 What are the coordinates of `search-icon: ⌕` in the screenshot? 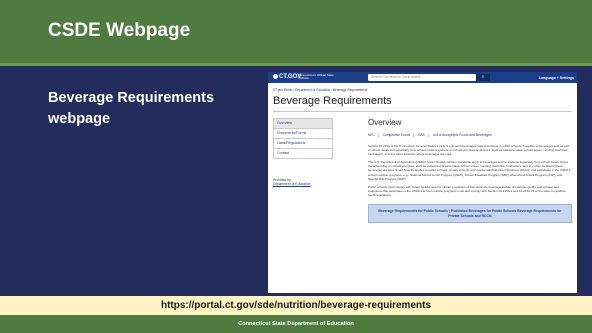 It's located at (483, 77).